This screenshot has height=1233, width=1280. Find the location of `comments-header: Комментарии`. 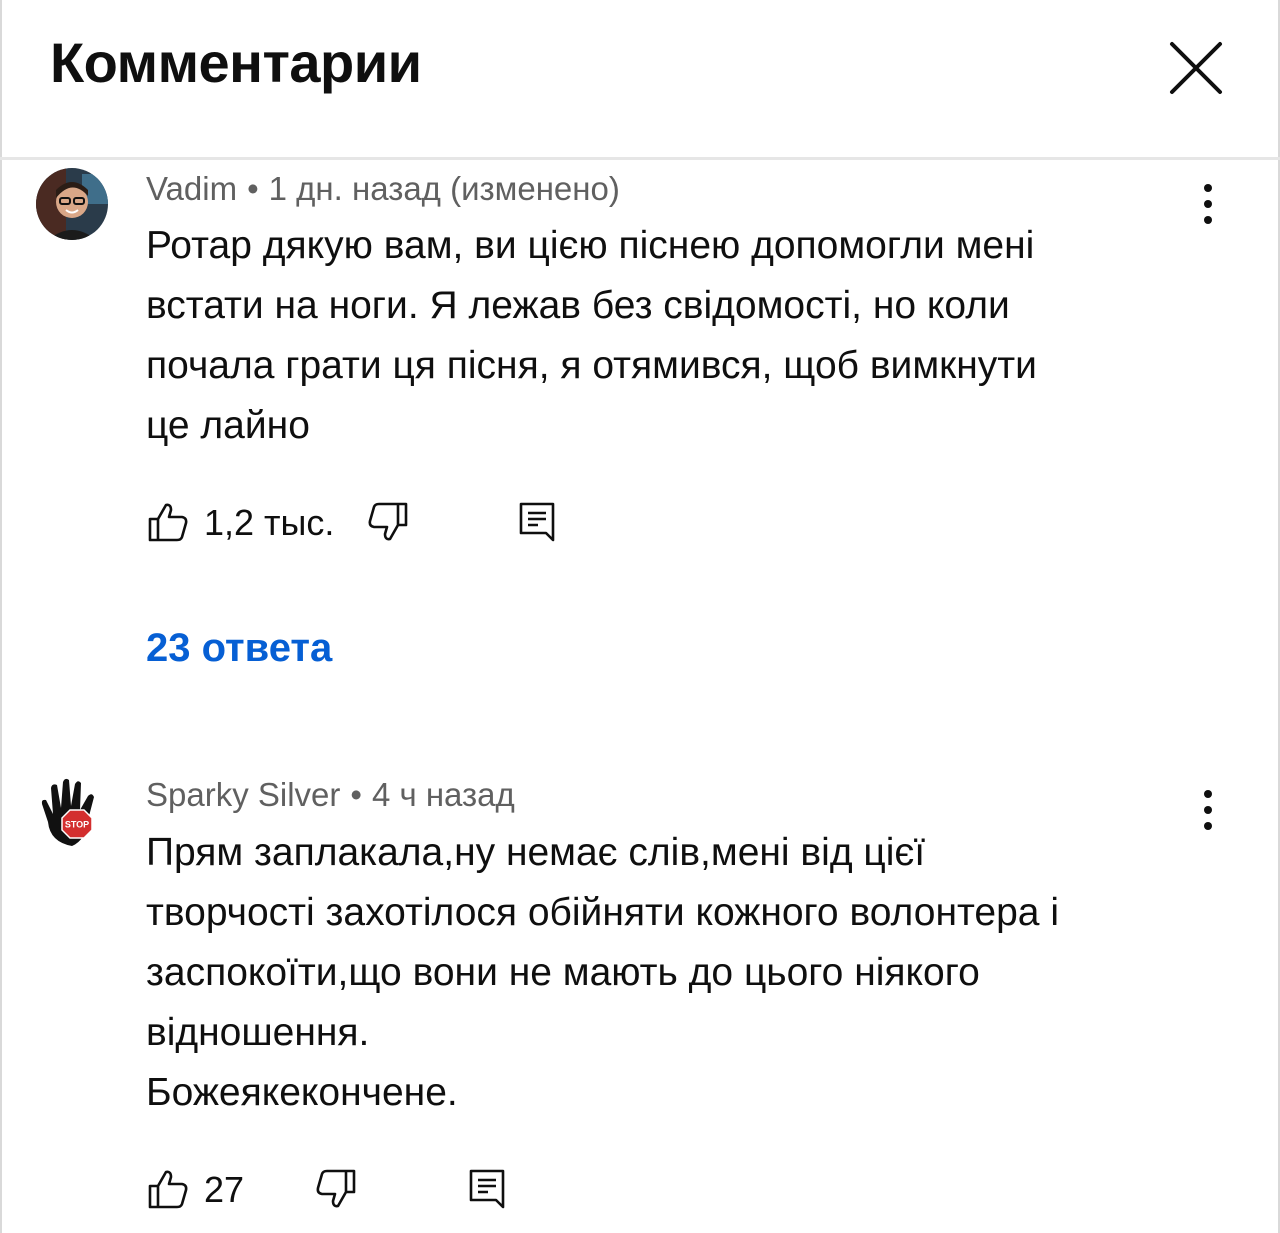

comments-header: Комментарии is located at coordinates (640, 80).